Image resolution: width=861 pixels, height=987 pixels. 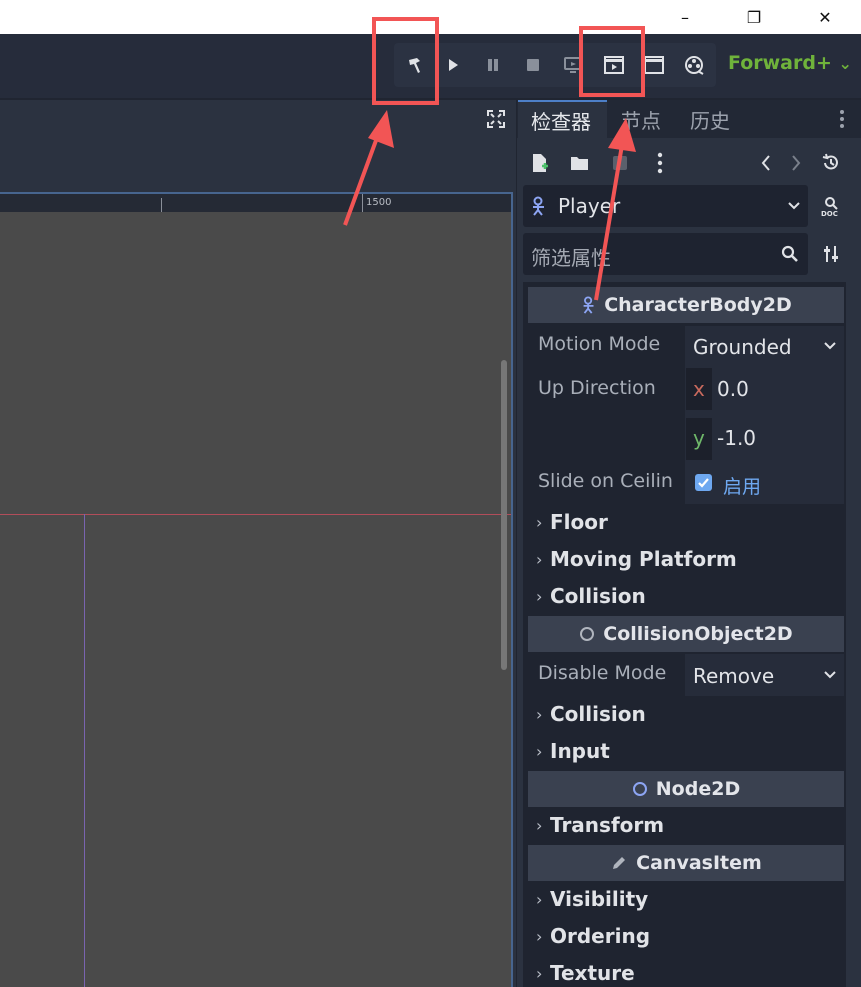 What do you see at coordinates (453, 65) in the screenshot?
I see `play-button` at bounding box center [453, 65].